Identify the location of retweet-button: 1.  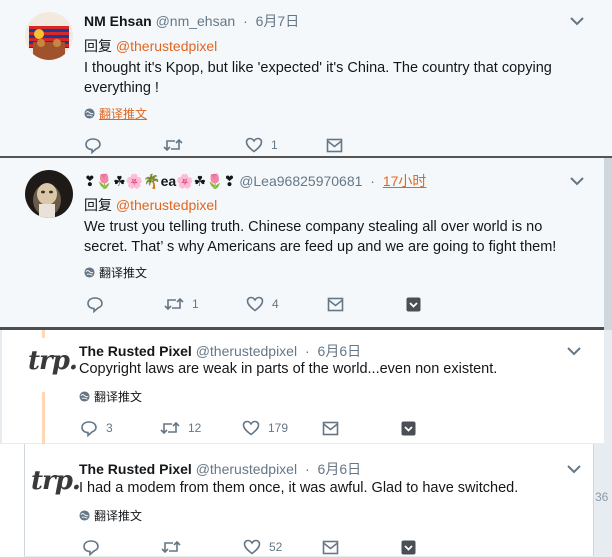
(181, 304).